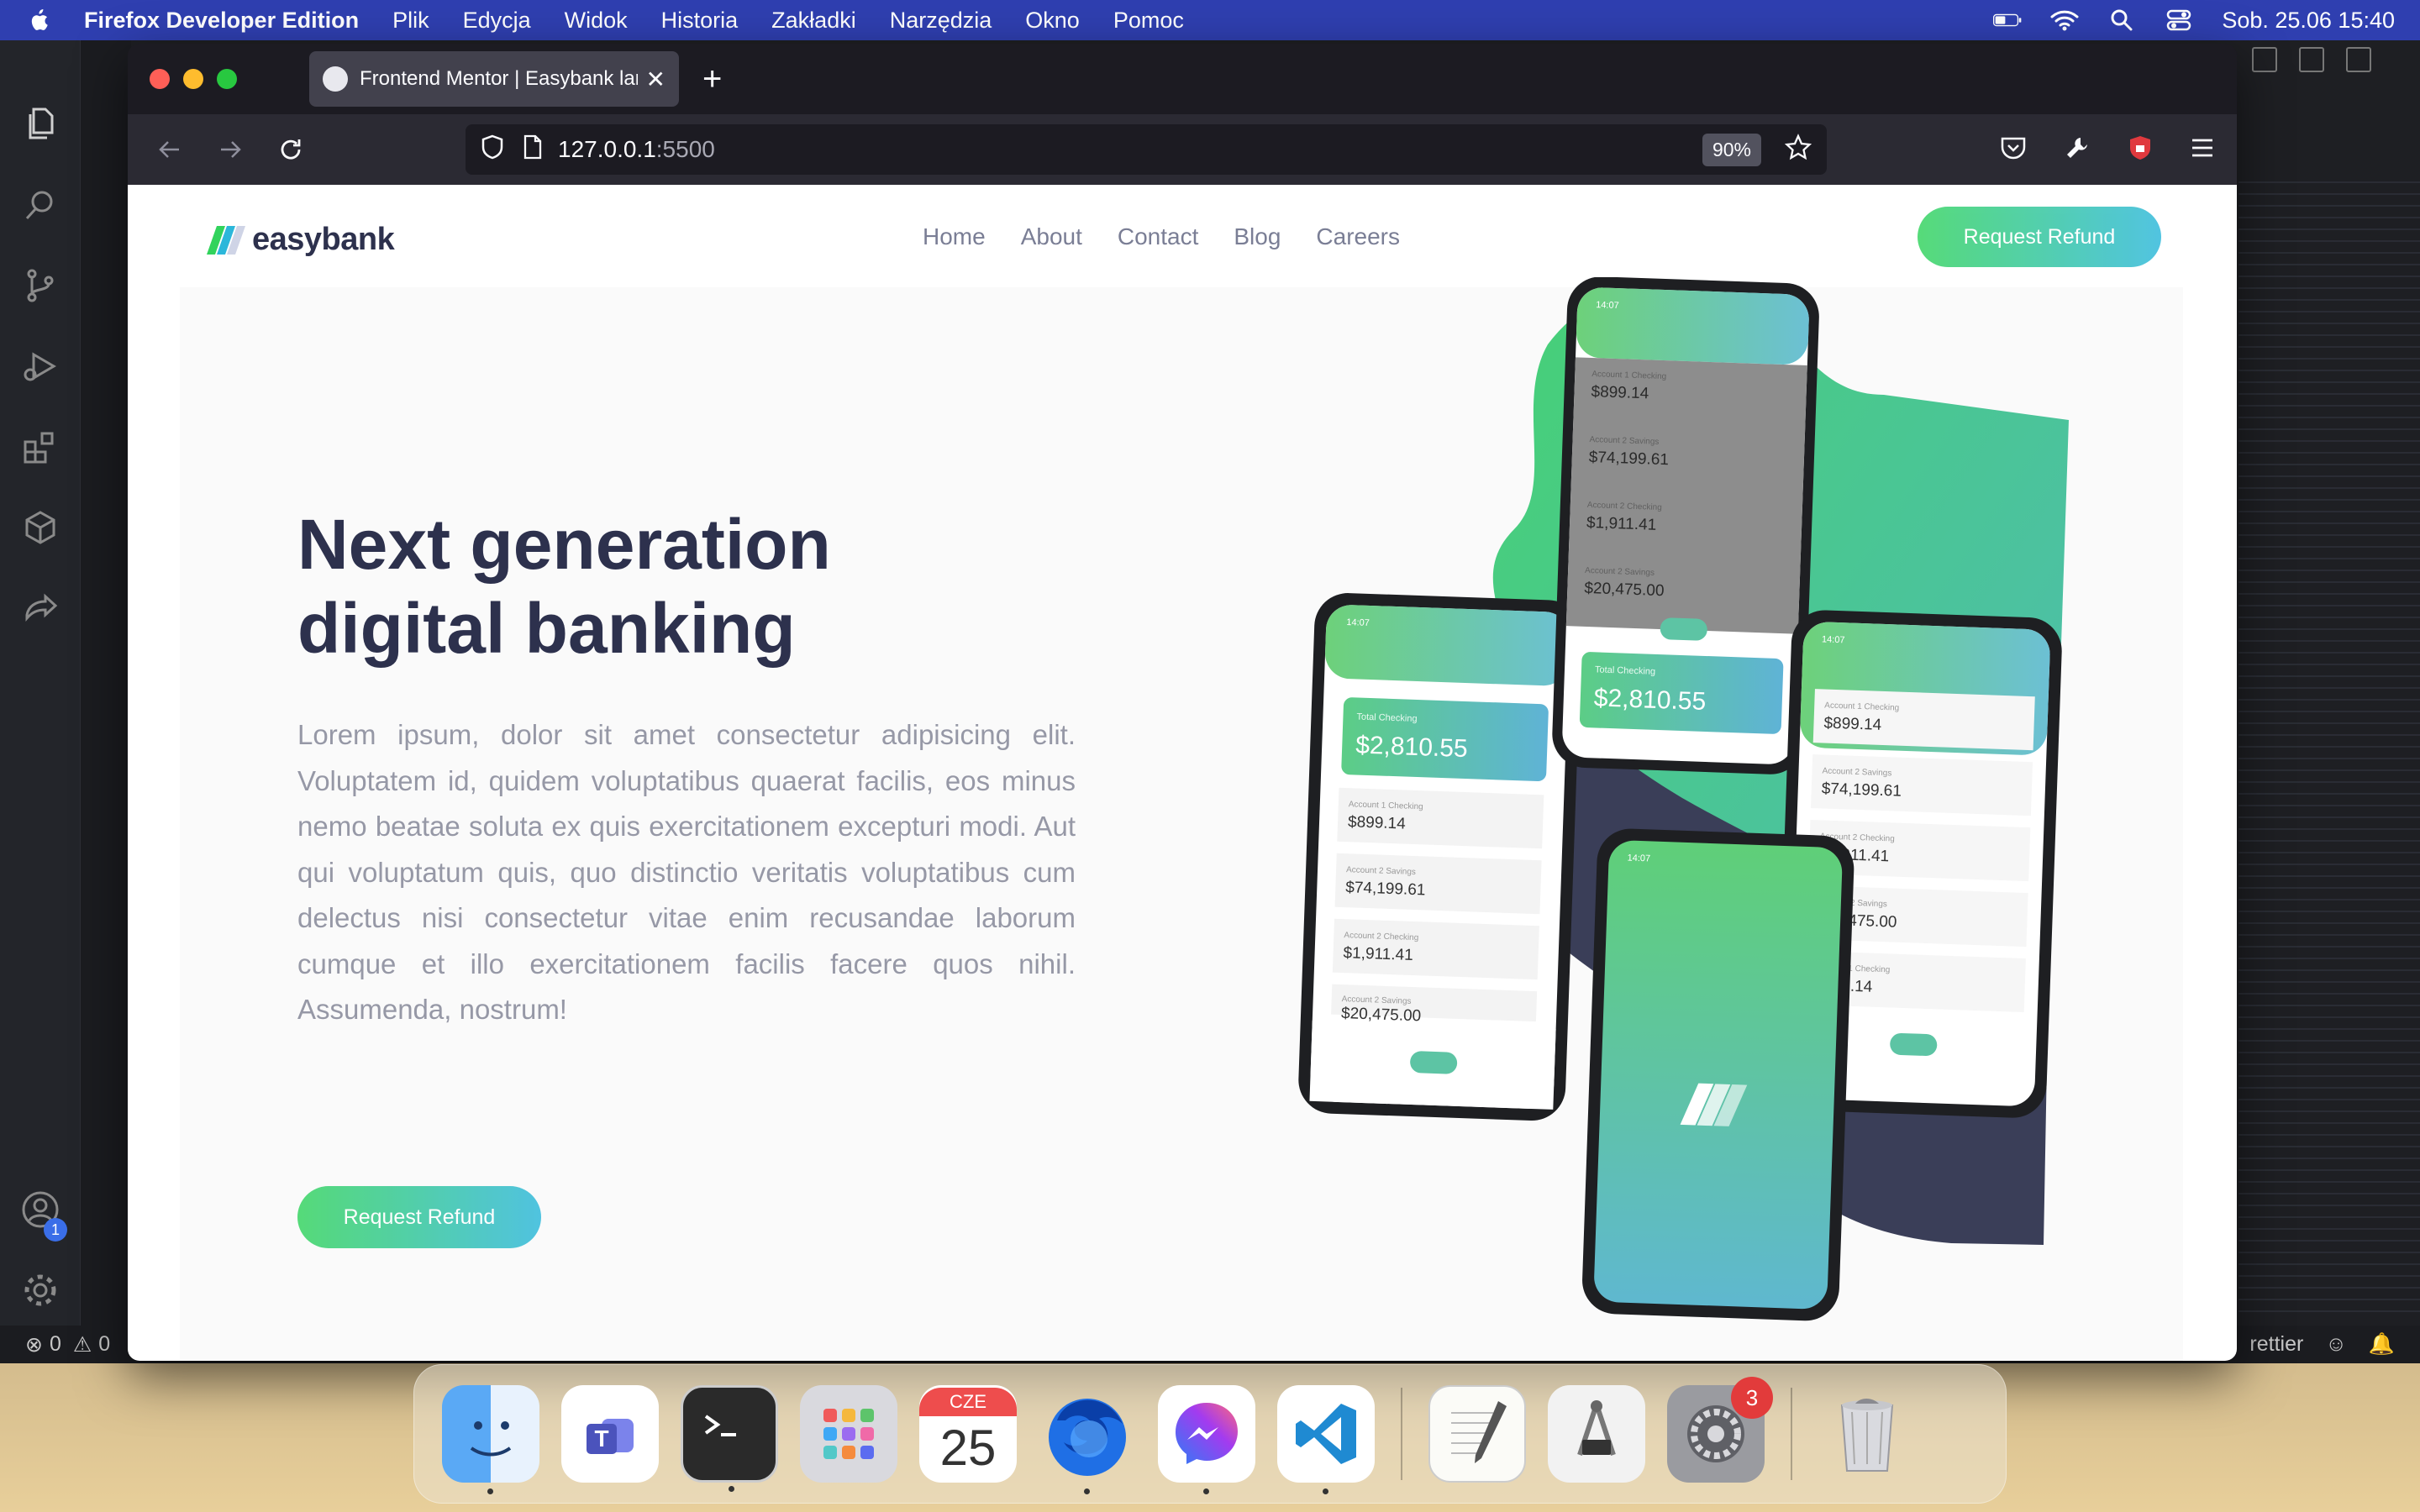  I want to click on tab-favicon, so click(336, 79).